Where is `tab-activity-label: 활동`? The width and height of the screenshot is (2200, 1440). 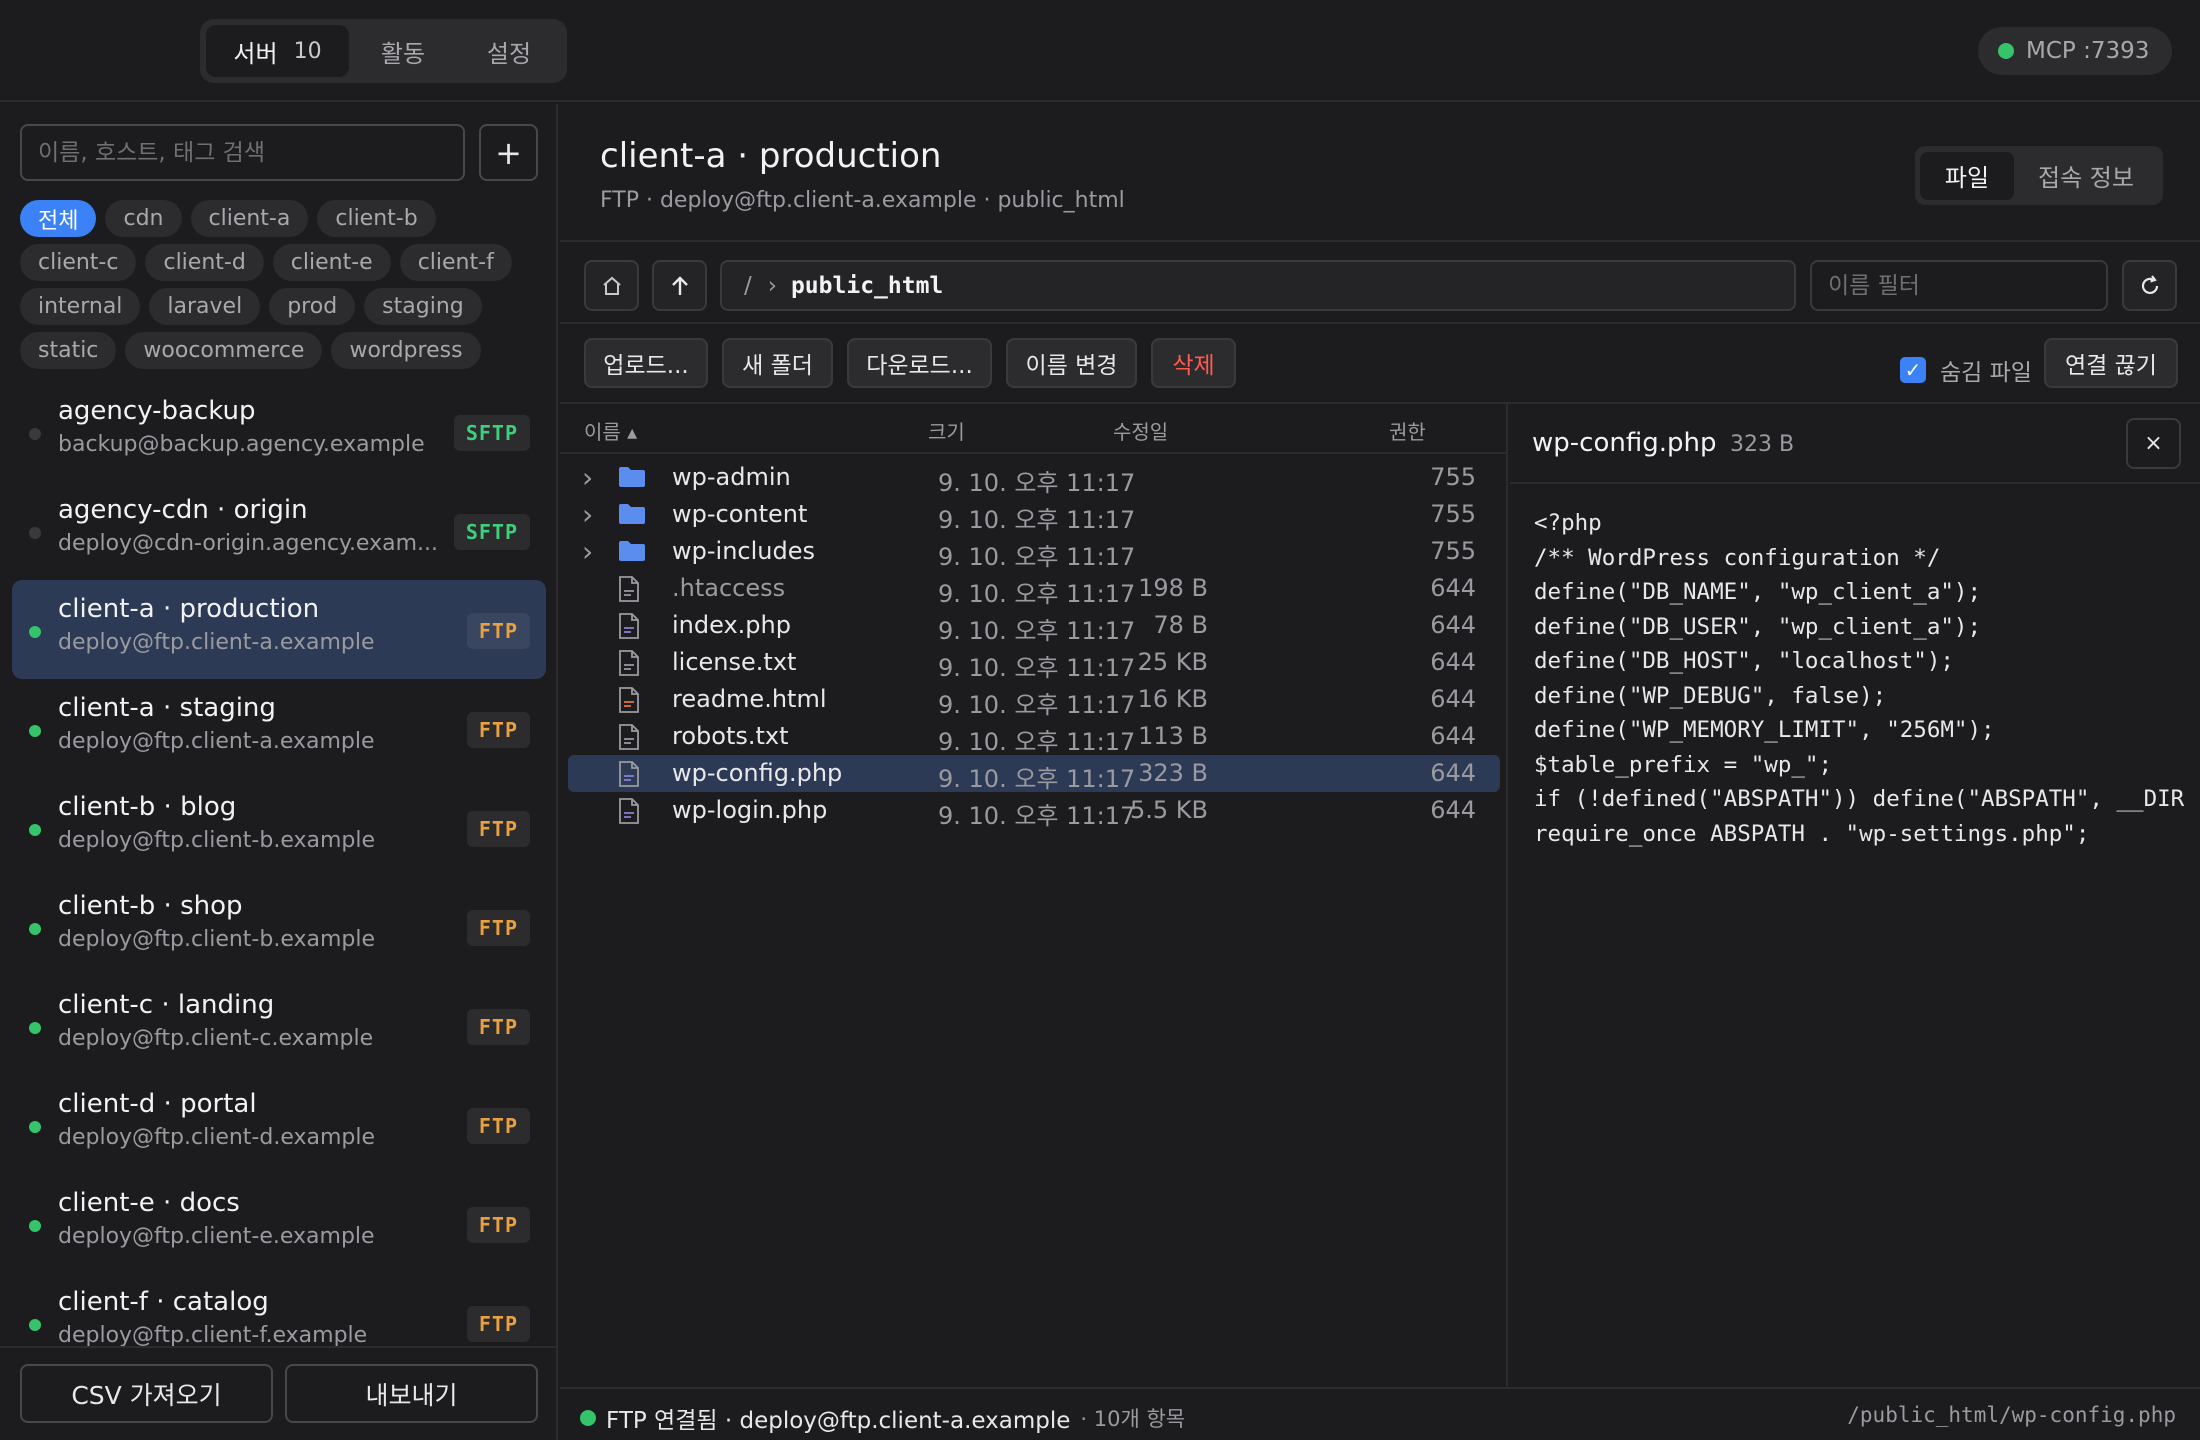 tab-activity-label: 활동 is located at coordinates (403, 53).